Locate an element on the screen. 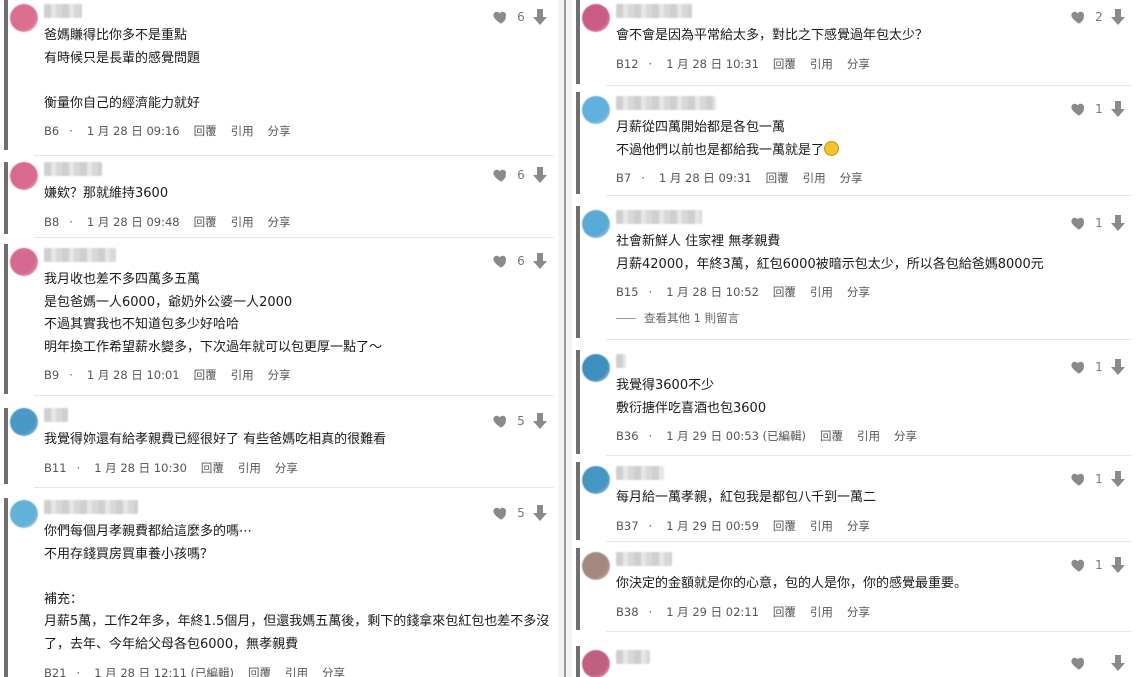 The height and width of the screenshot is (677, 1136). comment-meta: B21 · 1 月 28 日 12:11 (已編輯) 回覆 引用 分享 is located at coordinates (201, 671).